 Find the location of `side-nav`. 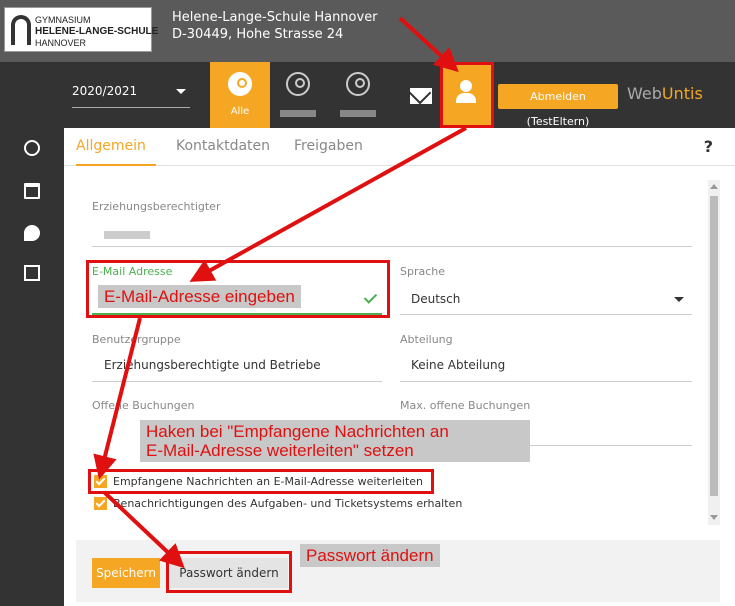

side-nav is located at coordinates (32, 367).